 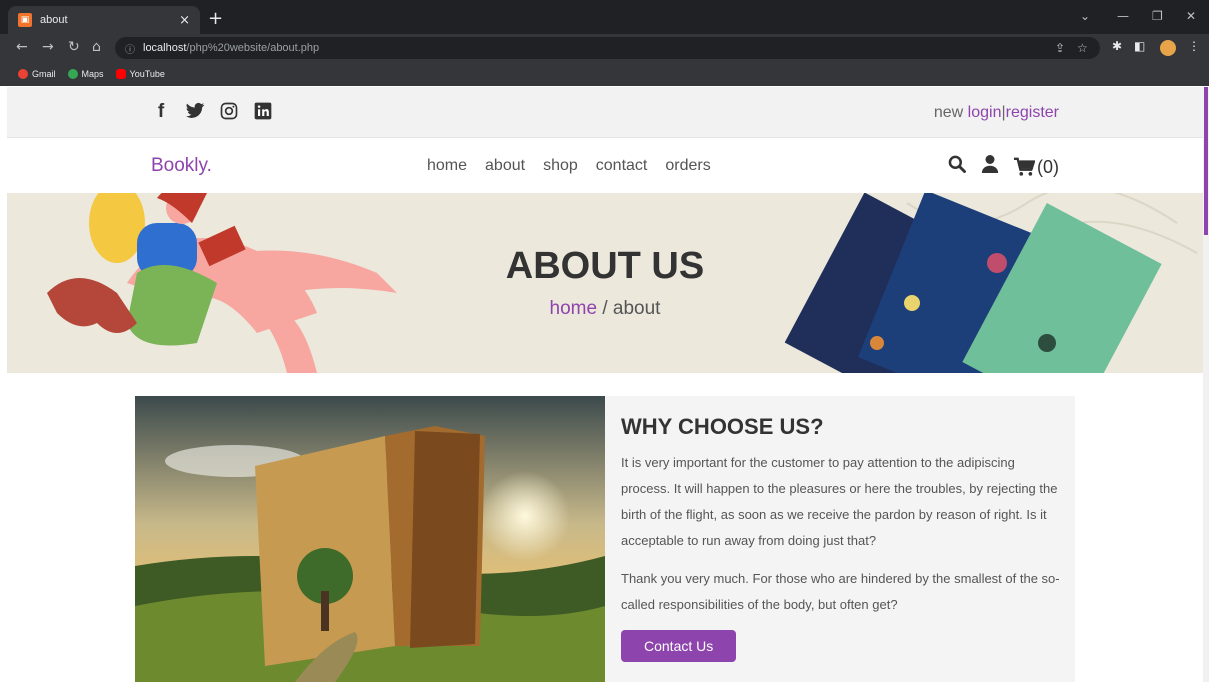 I want to click on forward-icon: →, so click(x=48, y=47).